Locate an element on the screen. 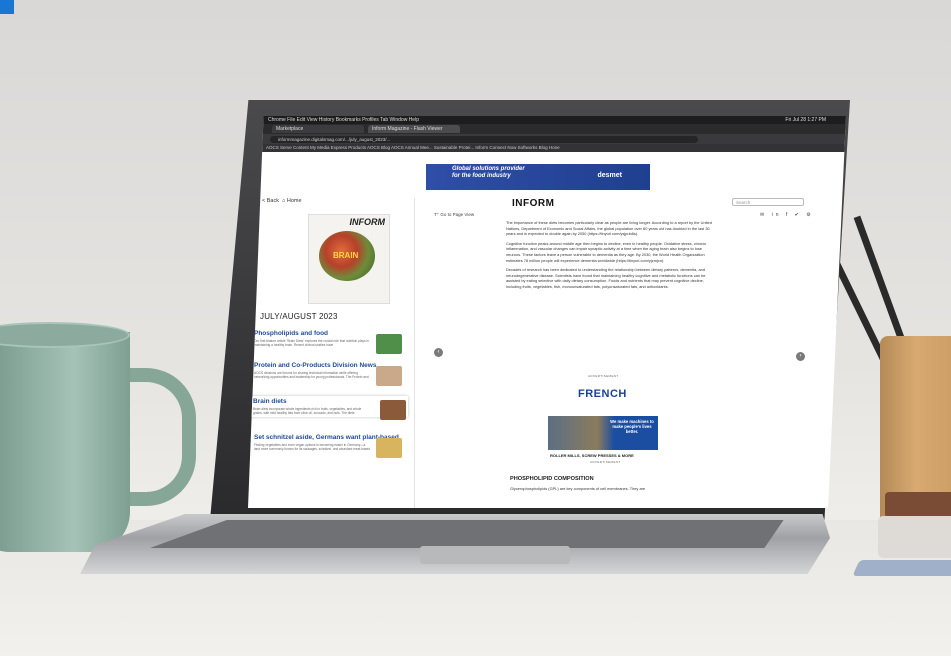 The width and height of the screenshot is (951, 656). home-icon: ⌂ is located at coordinates (283, 201).